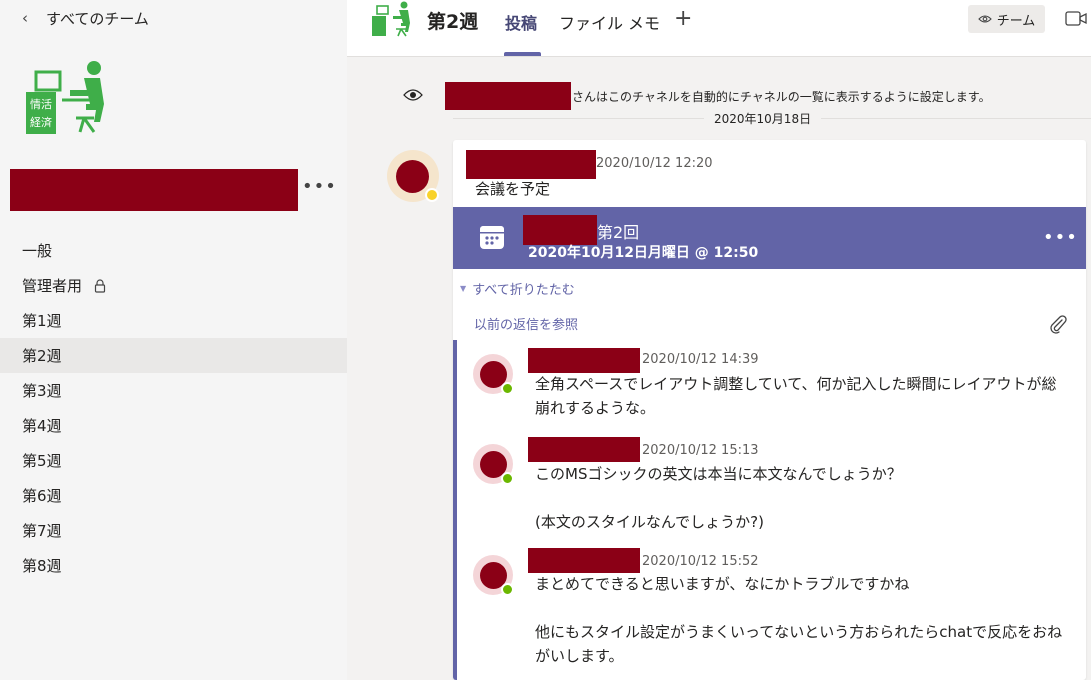  Describe the element at coordinates (453, 22) in the screenshot. I see `channel-title: 第2週` at that location.